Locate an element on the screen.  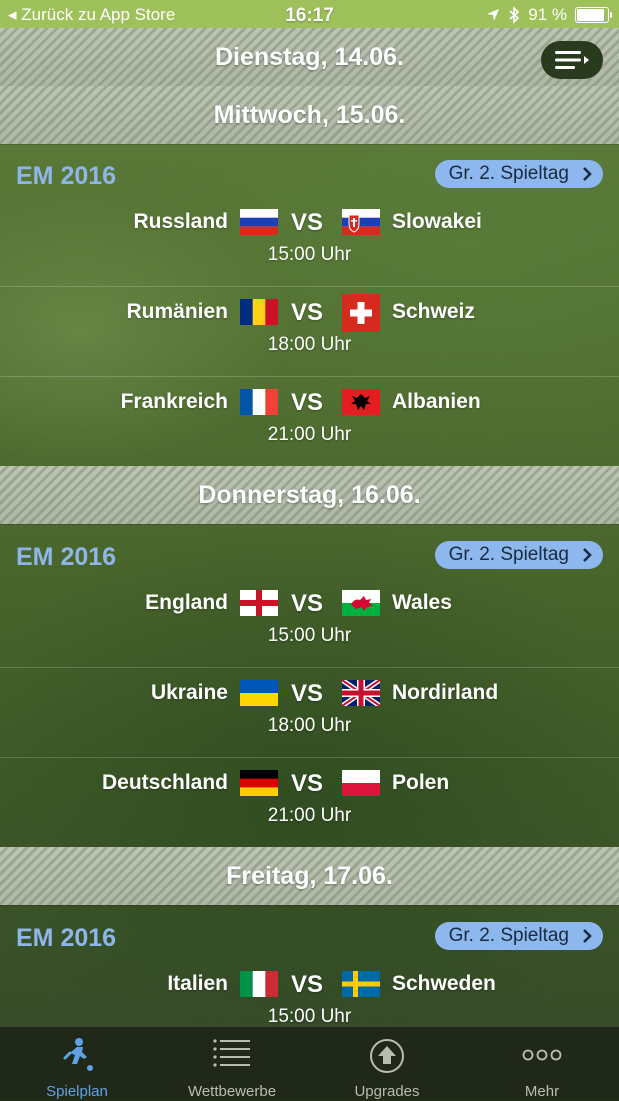
switzerland-flag is located at coordinates (361, 313).